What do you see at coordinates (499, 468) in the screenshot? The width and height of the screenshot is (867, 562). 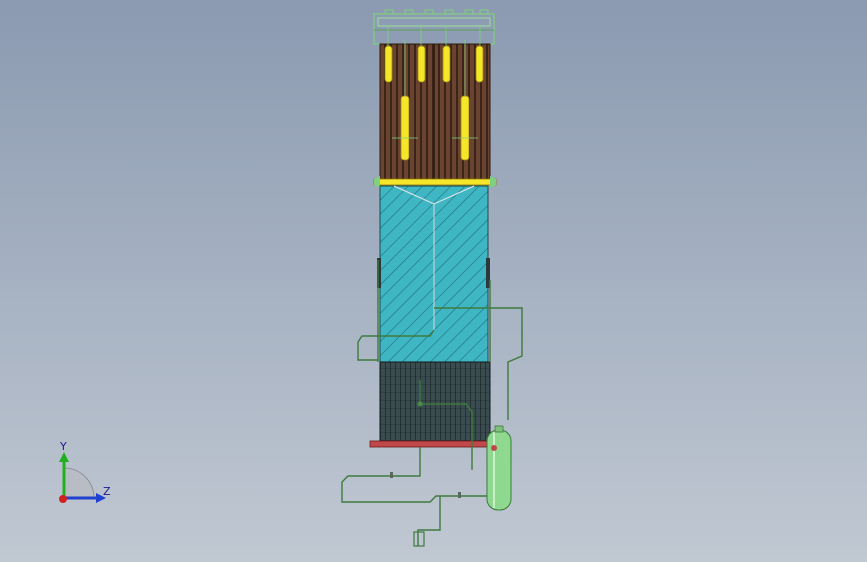 I see `separator-vessel` at bounding box center [499, 468].